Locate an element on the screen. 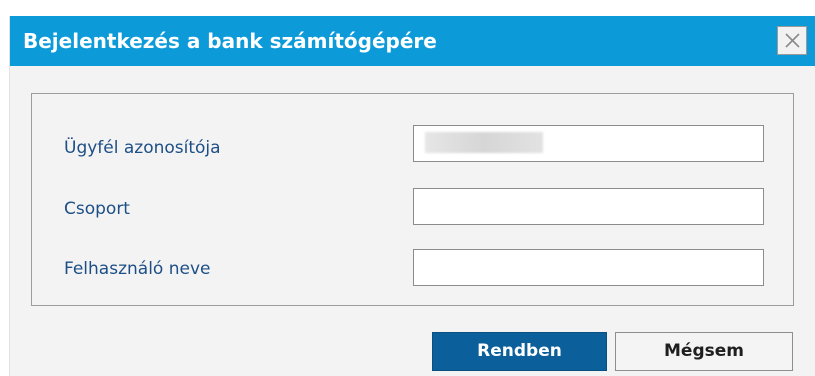  username-input is located at coordinates (588, 267).